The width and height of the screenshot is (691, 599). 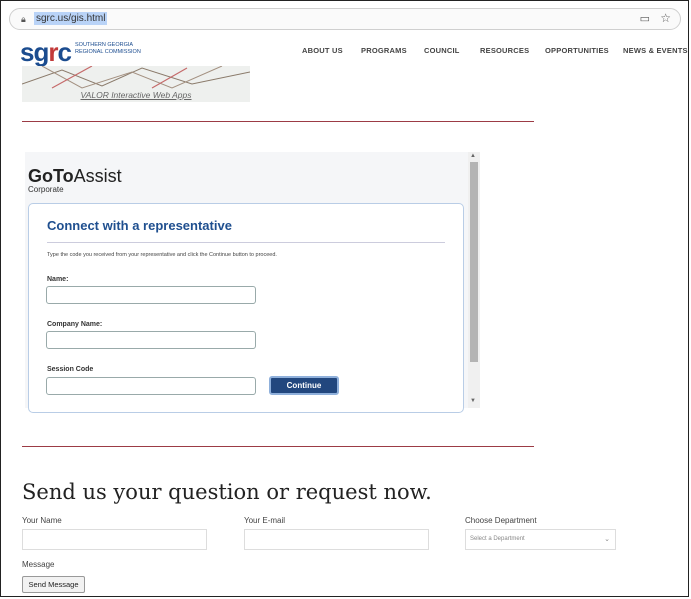 I want to click on valor-caption: VALOR Interactive Web Apps, so click(x=136, y=95).